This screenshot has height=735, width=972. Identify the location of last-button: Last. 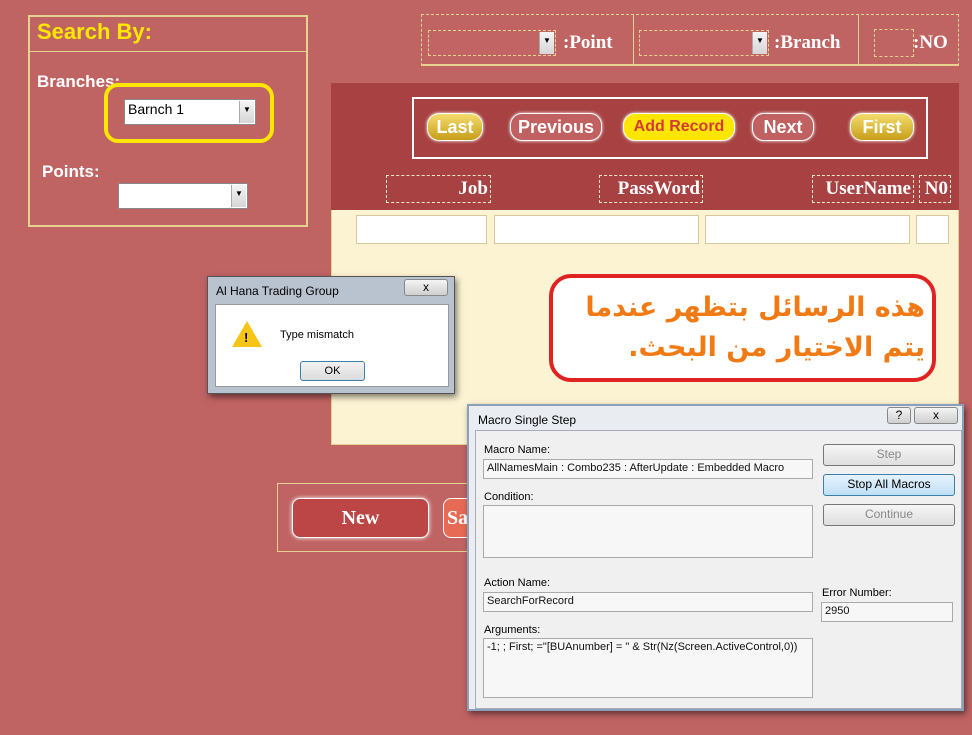
(455, 127).